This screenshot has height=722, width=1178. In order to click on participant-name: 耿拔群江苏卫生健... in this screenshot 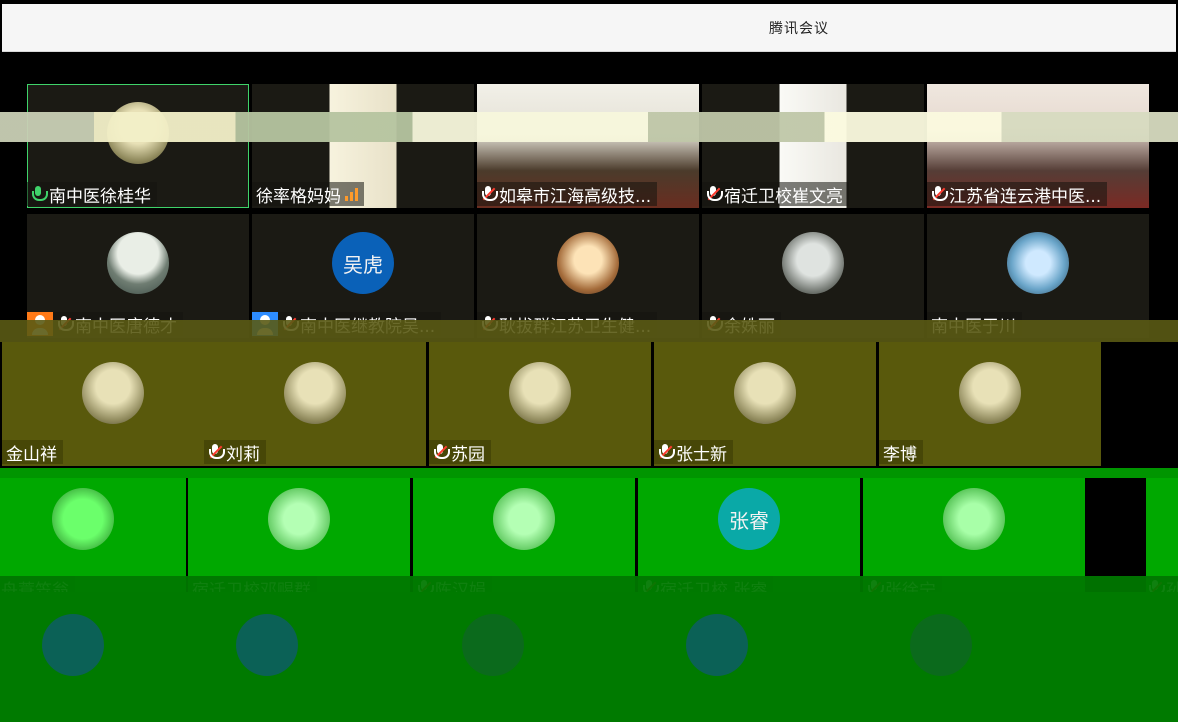, I will do `click(575, 326)`.